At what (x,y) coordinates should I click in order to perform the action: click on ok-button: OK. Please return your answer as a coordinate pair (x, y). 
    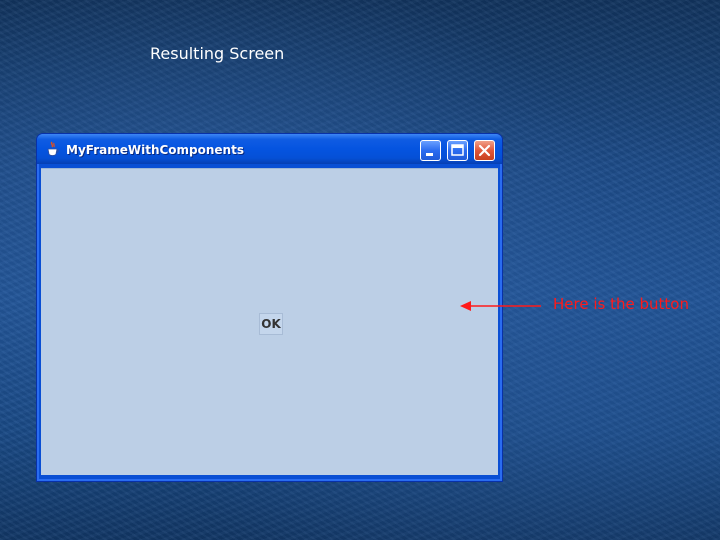
    Looking at the image, I should click on (271, 324).